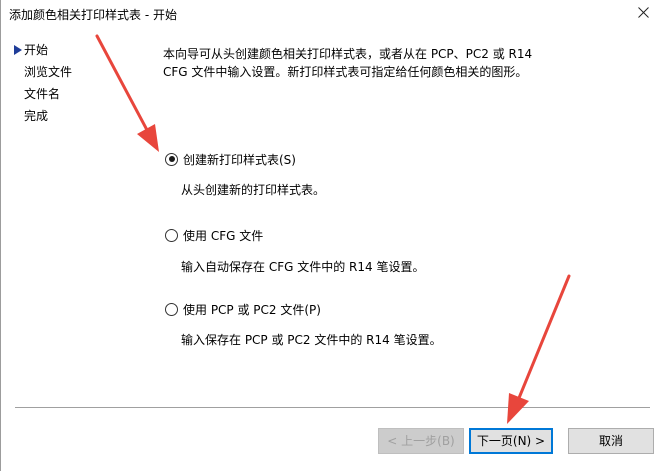 Image resolution: width=665 pixels, height=471 pixels. I want to click on step-label: 完成, so click(36, 116).